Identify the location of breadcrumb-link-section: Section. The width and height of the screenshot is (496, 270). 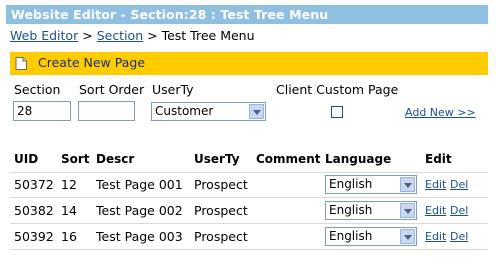
(120, 35).